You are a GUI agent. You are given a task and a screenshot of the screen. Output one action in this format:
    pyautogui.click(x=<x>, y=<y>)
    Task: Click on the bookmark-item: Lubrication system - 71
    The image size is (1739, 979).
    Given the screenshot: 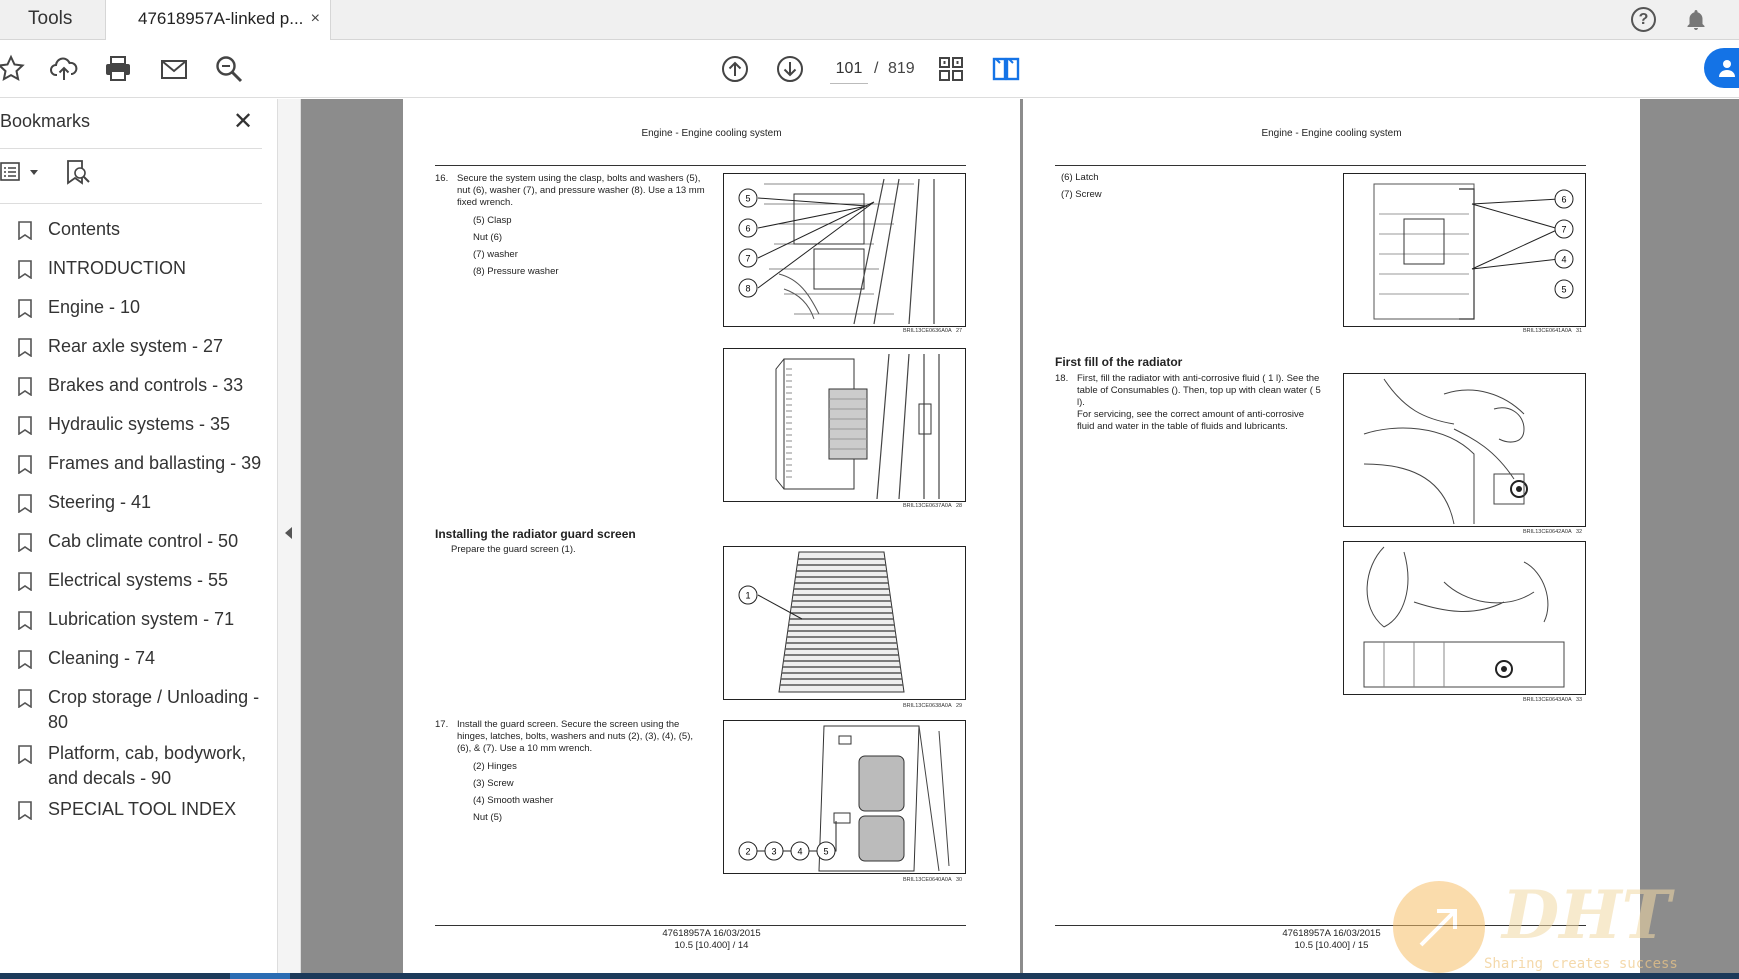 What is the action you would take?
    pyautogui.click(x=143, y=619)
    